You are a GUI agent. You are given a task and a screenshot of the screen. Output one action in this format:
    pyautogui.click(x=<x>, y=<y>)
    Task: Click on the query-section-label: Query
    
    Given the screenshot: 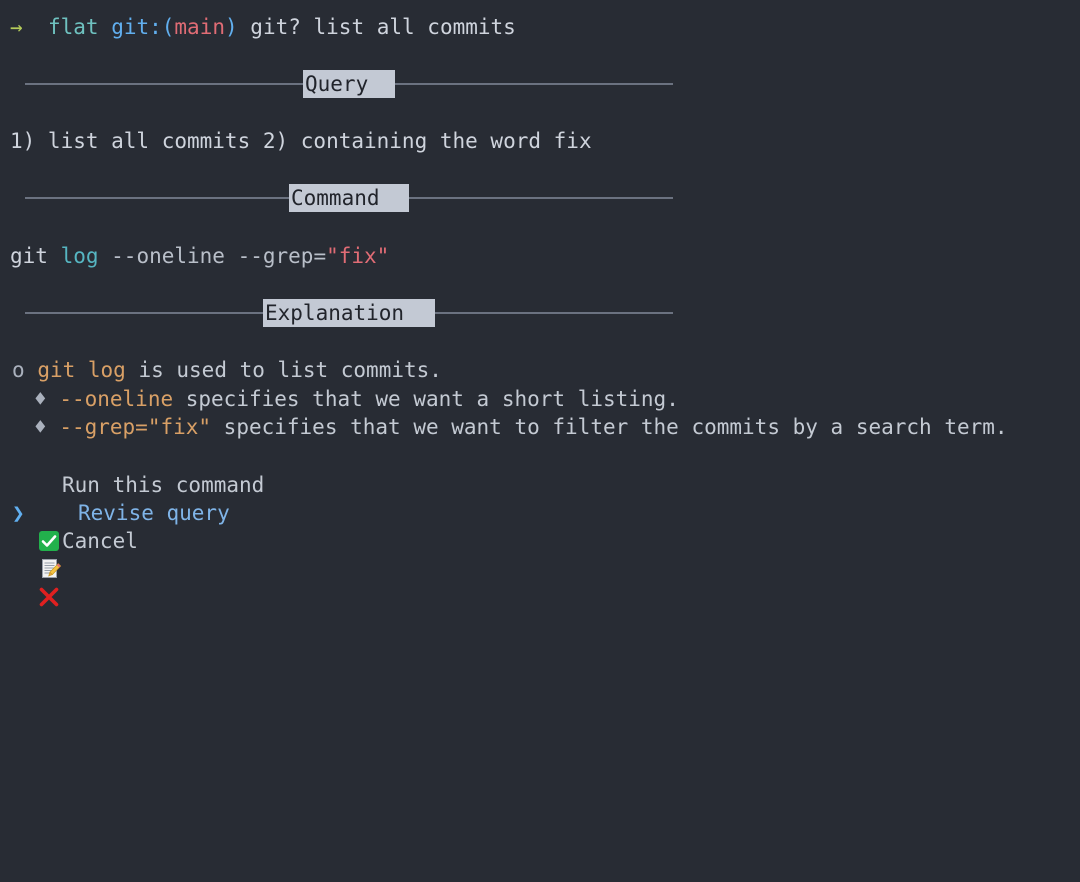 What is the action you would take?
    pyautogui.click(x=349, y=84)
    